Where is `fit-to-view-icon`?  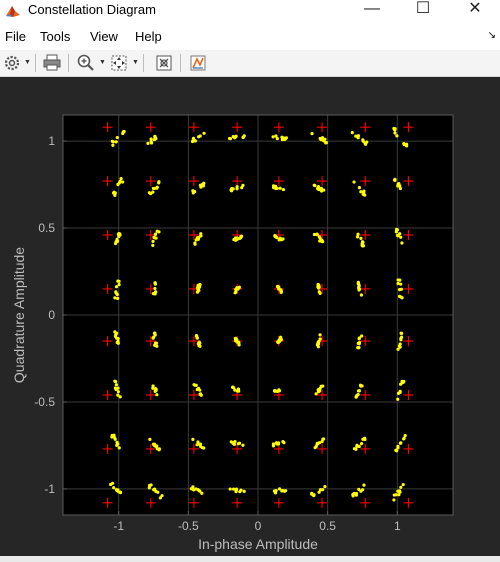 fit-to-view-icon is located at coordinates (119, 63).